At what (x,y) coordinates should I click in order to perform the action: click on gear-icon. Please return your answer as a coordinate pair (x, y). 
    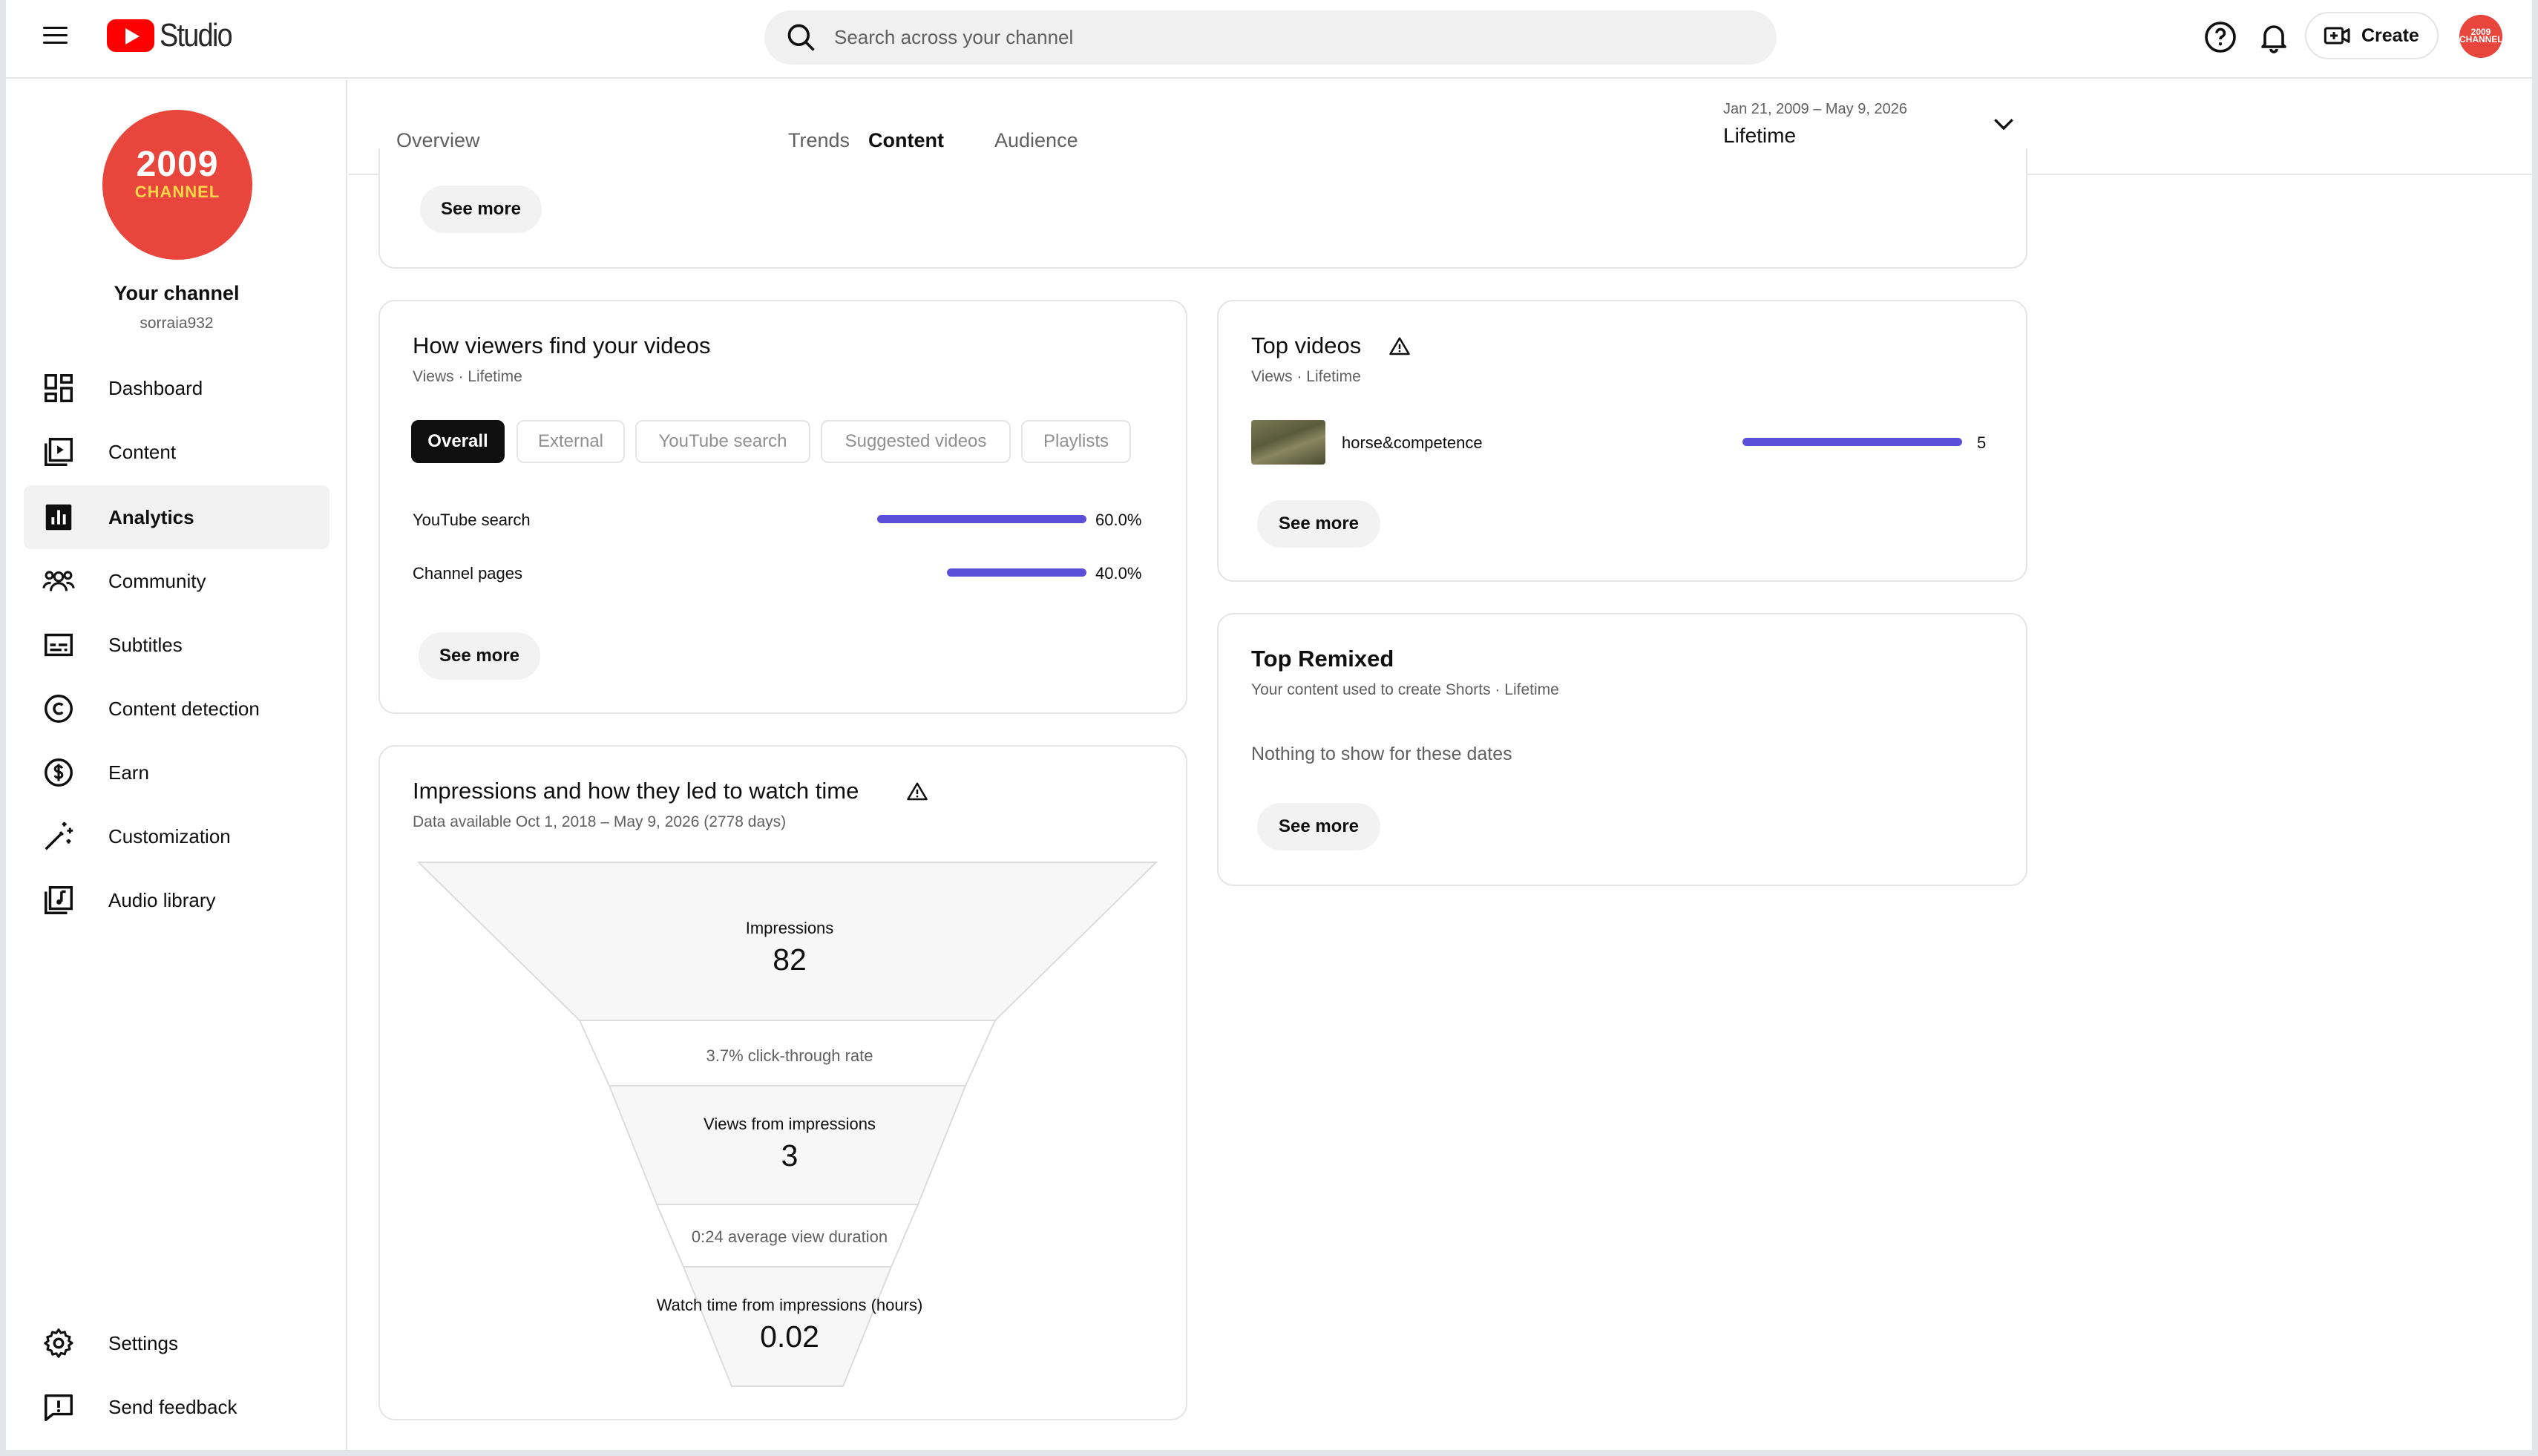
    Looking at the image, I should click on (58, 1343).